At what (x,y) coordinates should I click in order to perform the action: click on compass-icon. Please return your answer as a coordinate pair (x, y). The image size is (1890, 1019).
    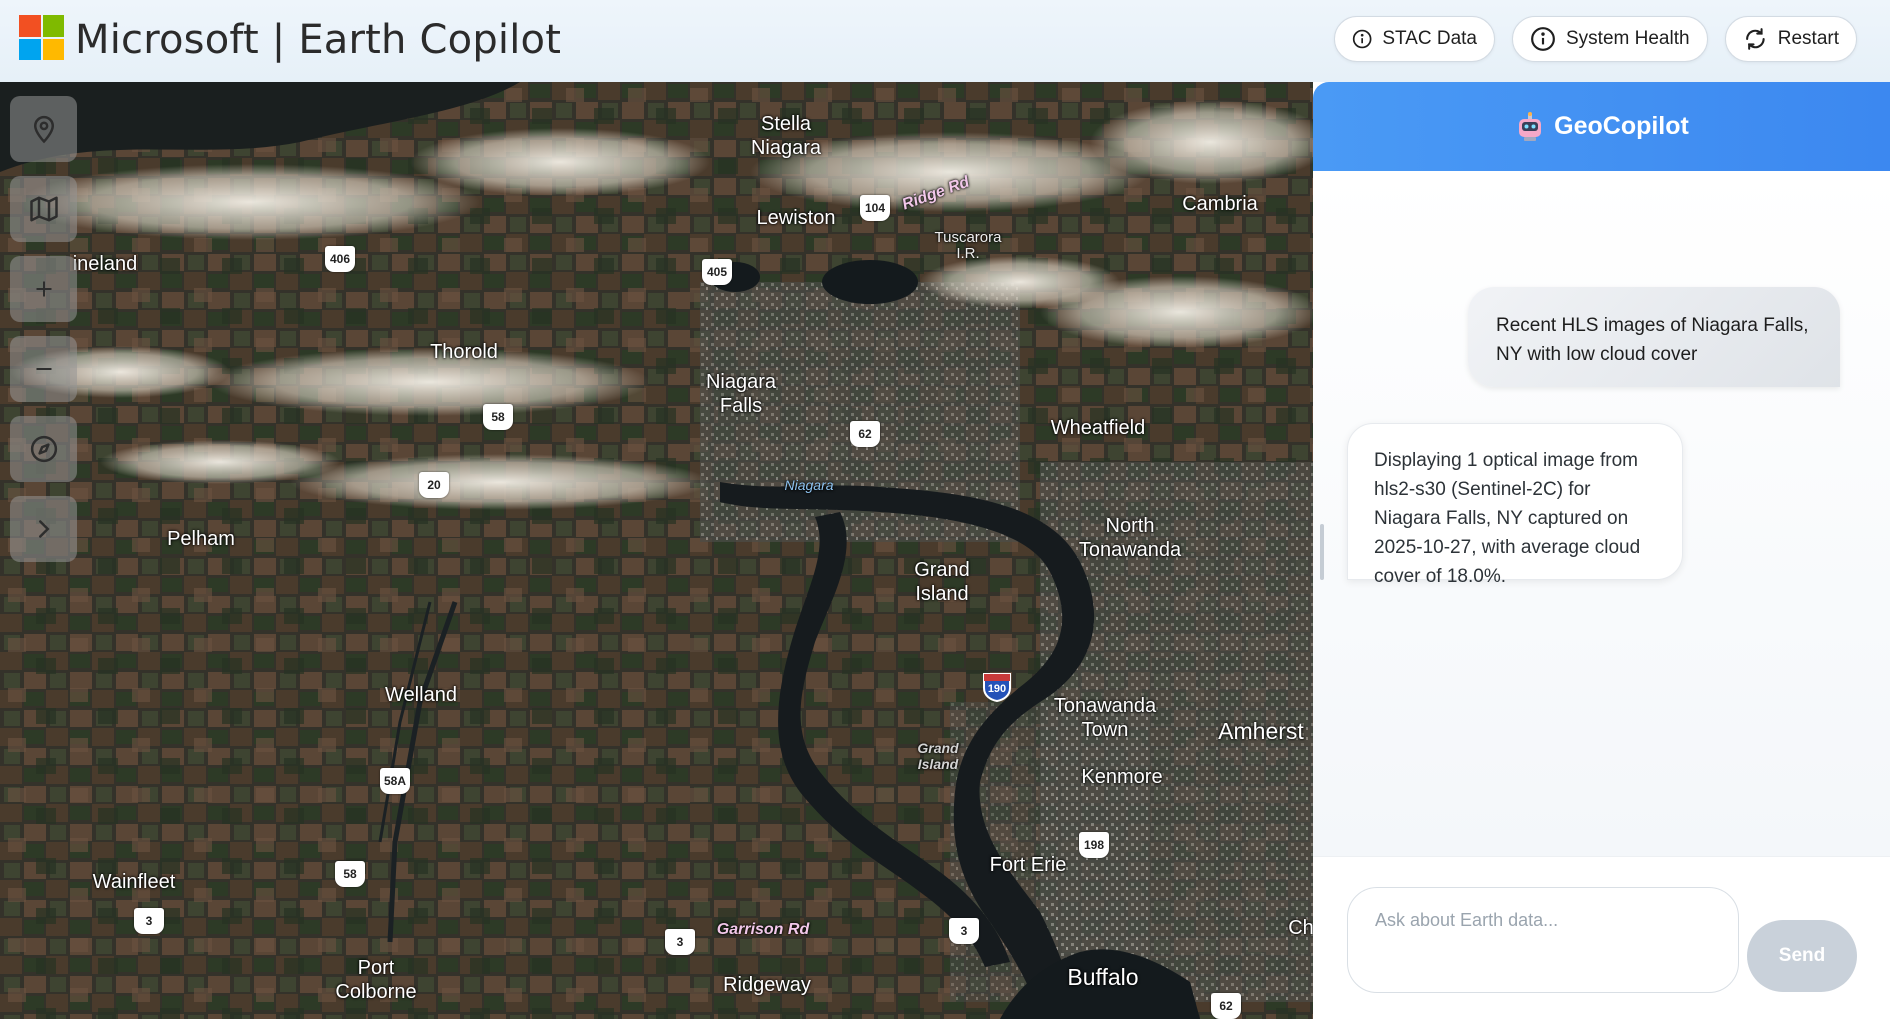
    Looking at the image, I should click on (43, 449).